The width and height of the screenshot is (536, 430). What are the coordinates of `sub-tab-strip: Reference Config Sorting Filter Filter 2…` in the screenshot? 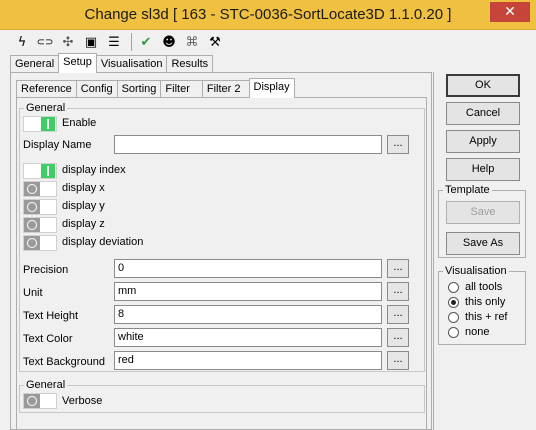 It's located at (155, 88).